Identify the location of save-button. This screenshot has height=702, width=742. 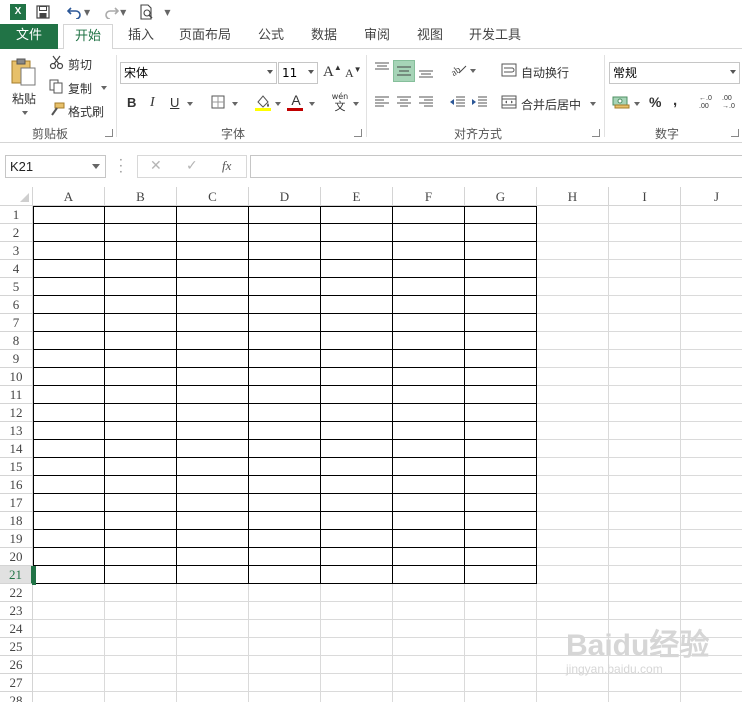
(43, 12).